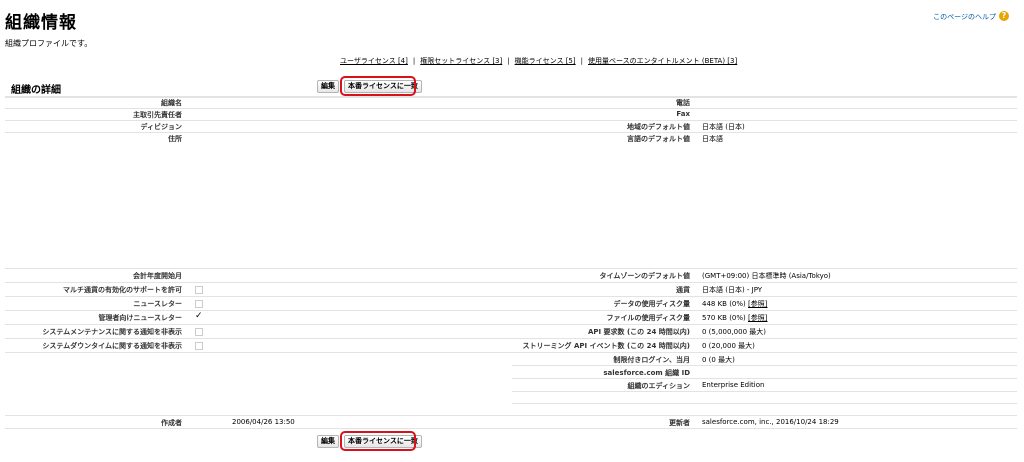 The height and width of the screenshot is (462, 1024). What do you see at coordinates (964, 17) in the screenshot?
I see `help-link: このページのヘルプ` at bounding box center [964, 17].